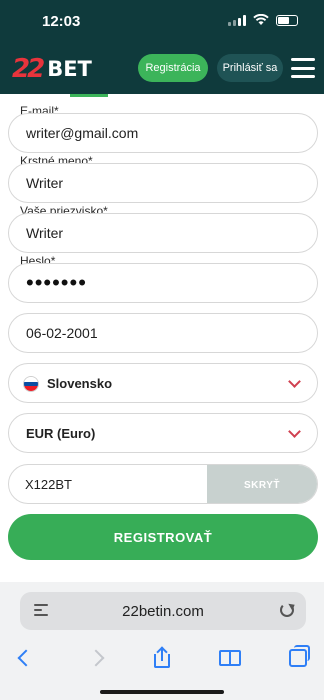 This screenshot has height=700, width=324. I want to click on share-icon, so click(162, 657).